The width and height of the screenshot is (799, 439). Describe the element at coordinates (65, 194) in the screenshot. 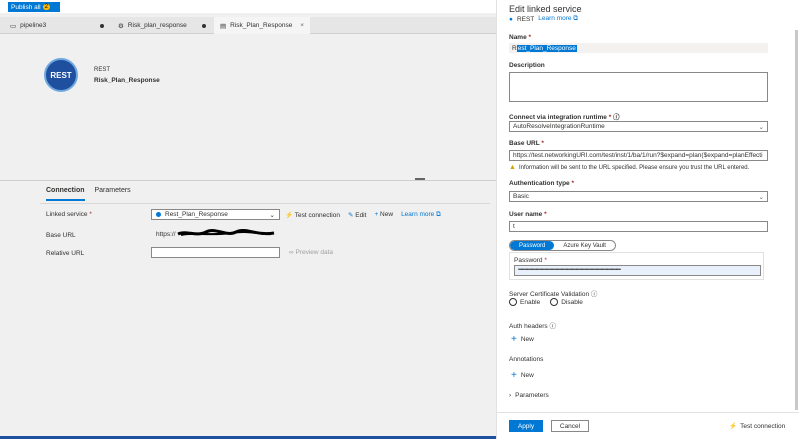

I see `tab-connection: Connection` at that location.